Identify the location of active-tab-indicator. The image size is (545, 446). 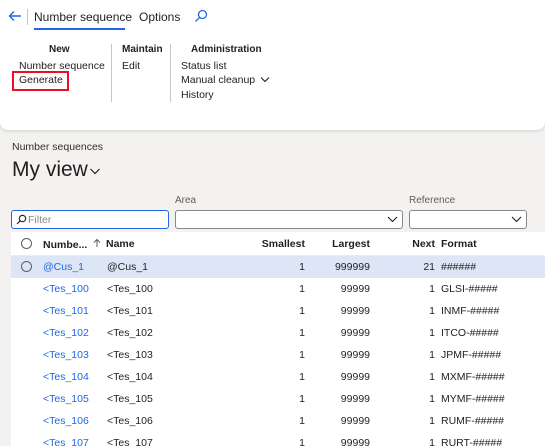
(79, 29).